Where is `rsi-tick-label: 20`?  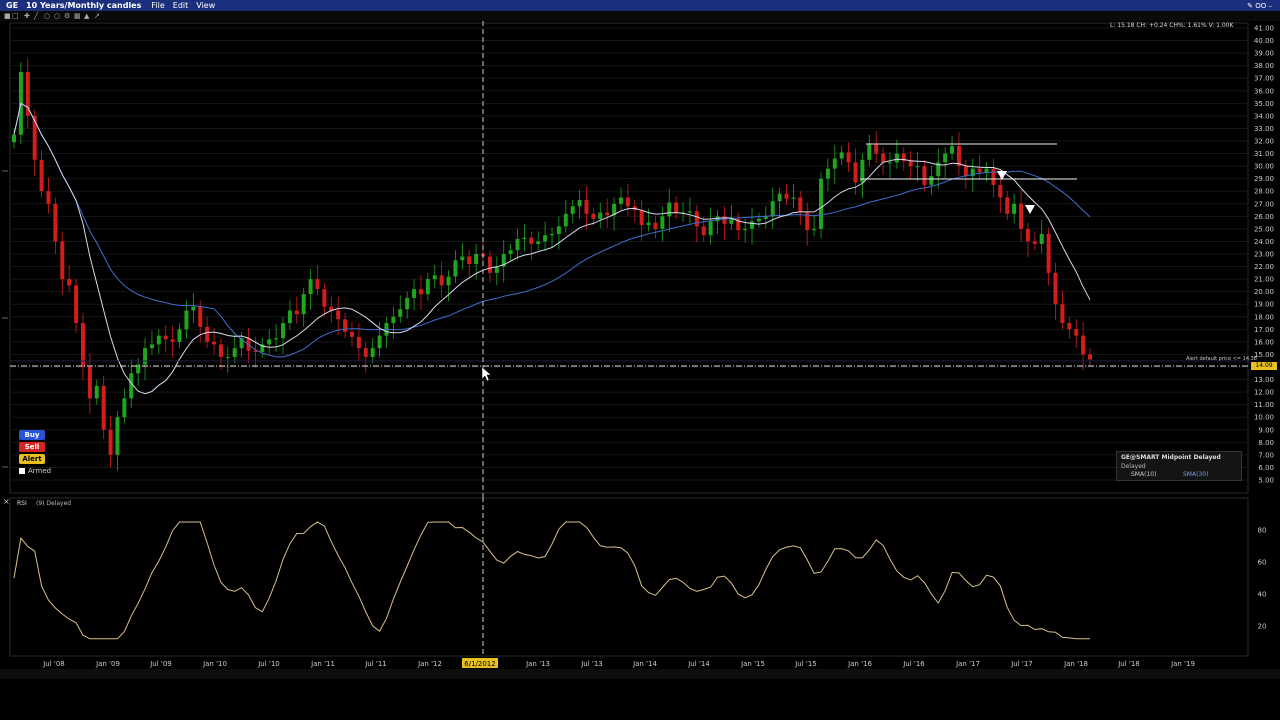
rsi-tick-label: 20 is located at coordinates (1262, 627).